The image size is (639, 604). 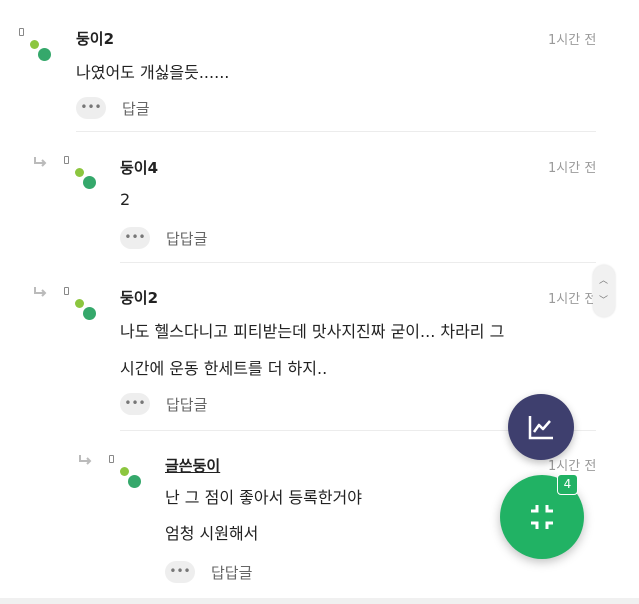 I want to click on chart-fab-button, so click(x=541, y=427).